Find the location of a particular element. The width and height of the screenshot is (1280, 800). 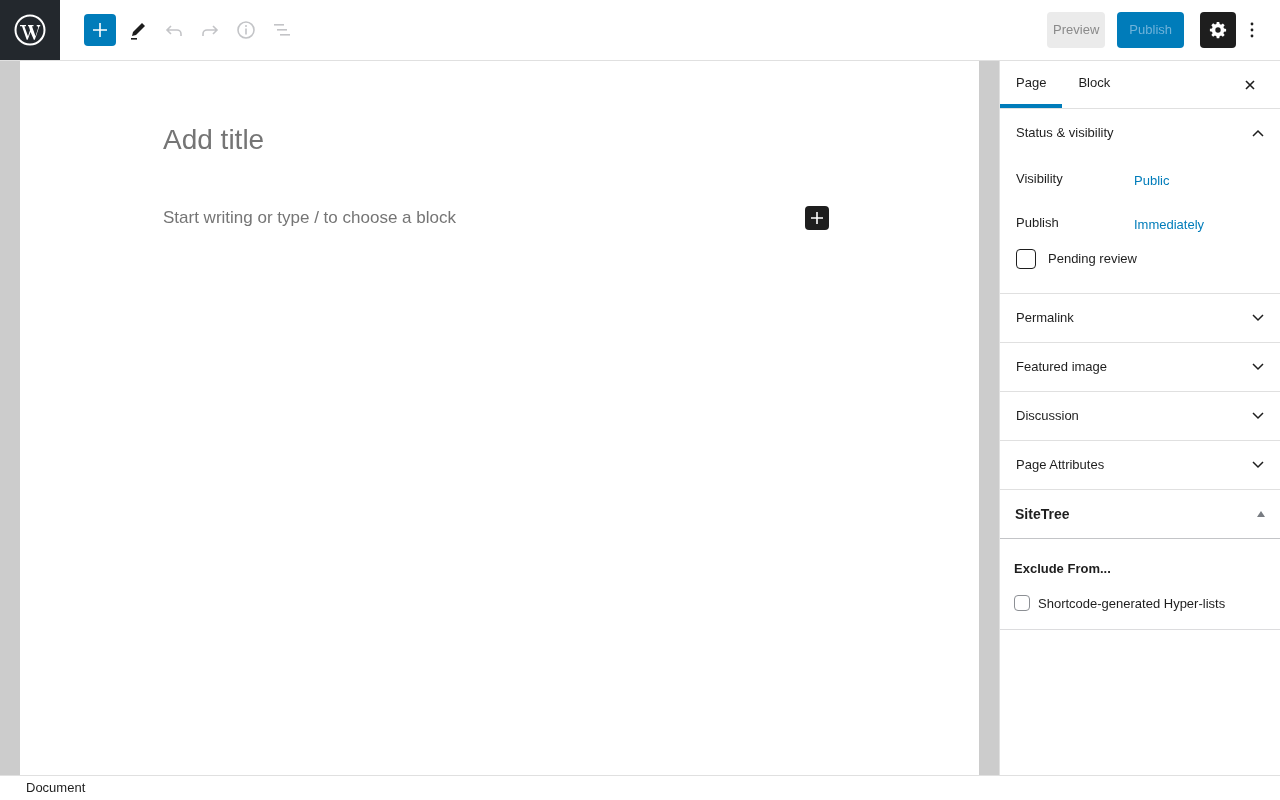

triangle-icon is located at coordinates (1261, 514).